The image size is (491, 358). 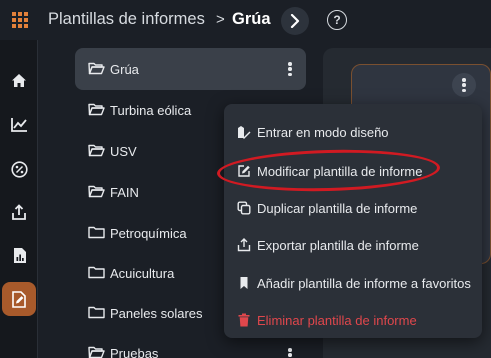 I want to click on rail-item-reports, so click(x=19, y=255).